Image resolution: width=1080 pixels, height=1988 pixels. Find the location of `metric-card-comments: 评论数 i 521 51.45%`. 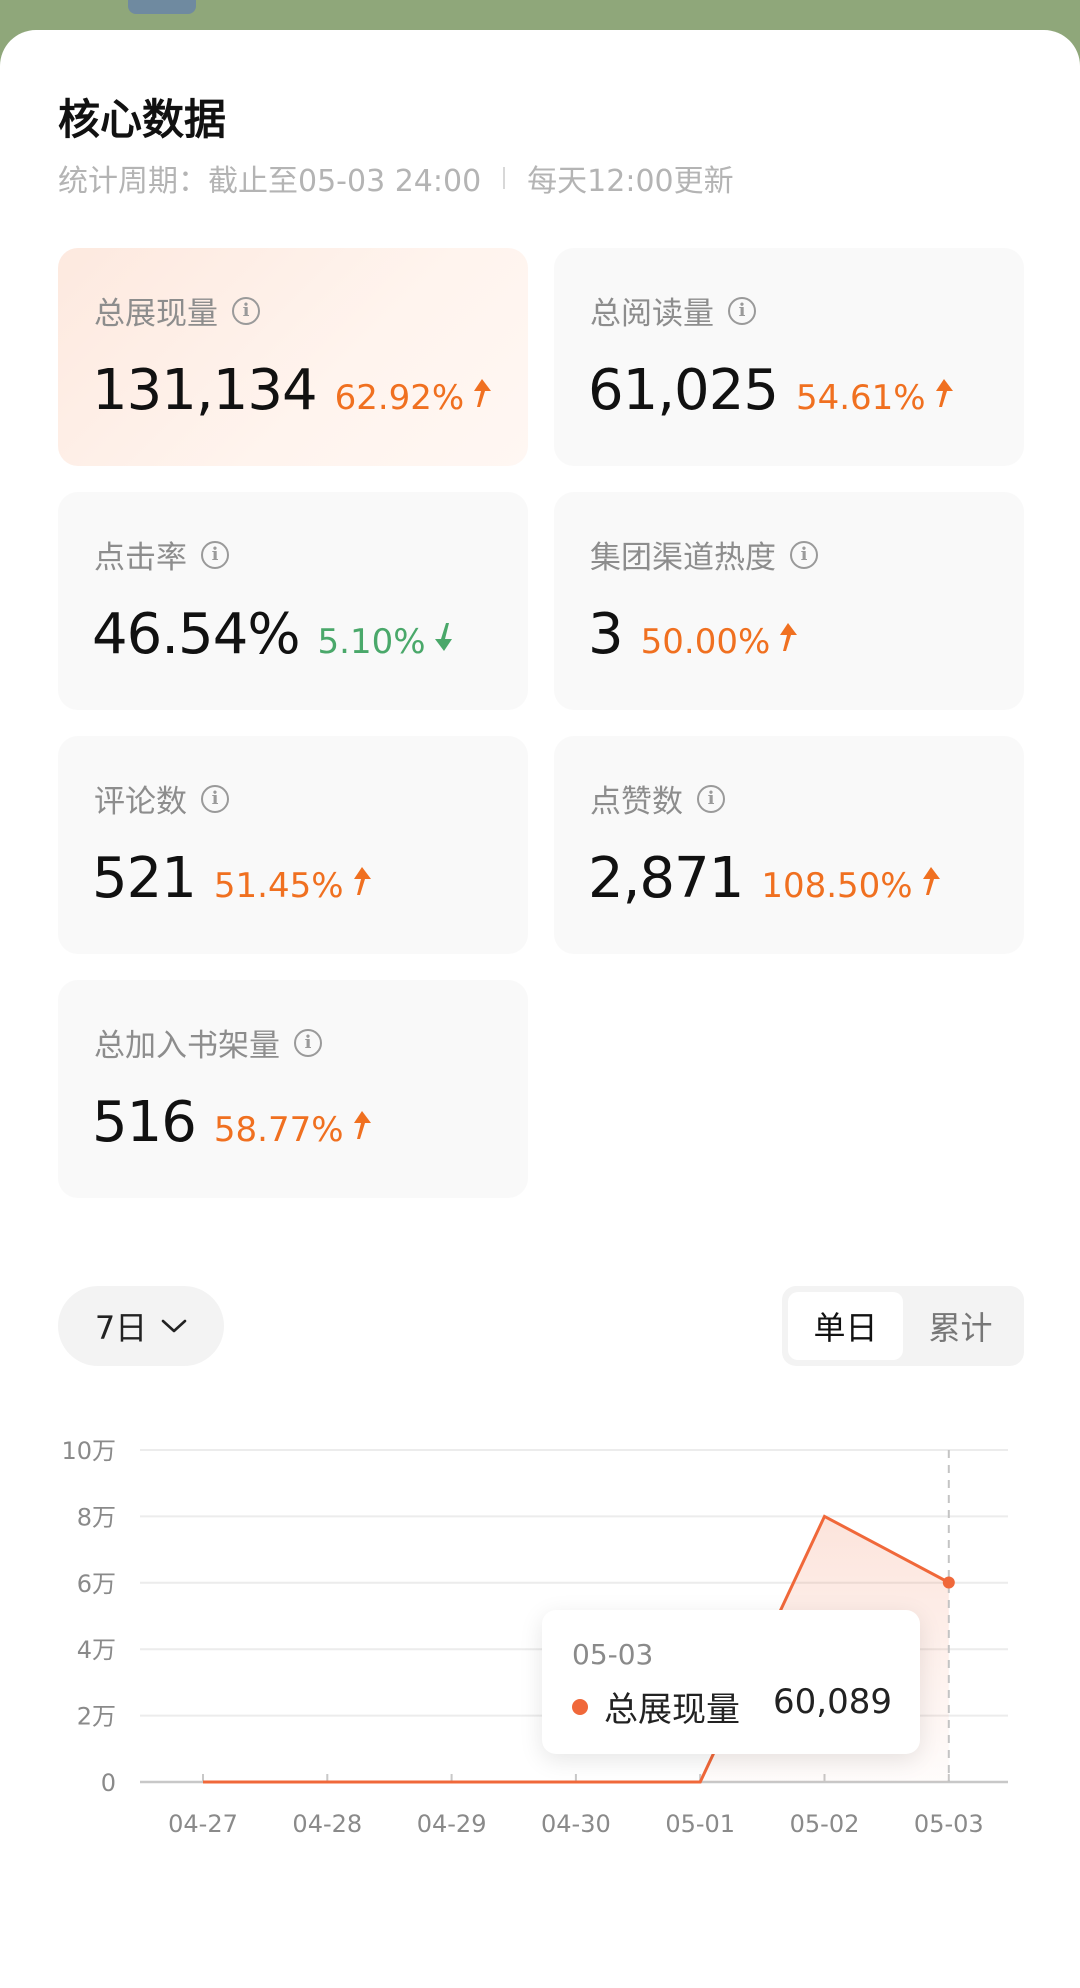

metric-card-comments: 评论数 i 521 51.45% is located at coordinates (293, 845).